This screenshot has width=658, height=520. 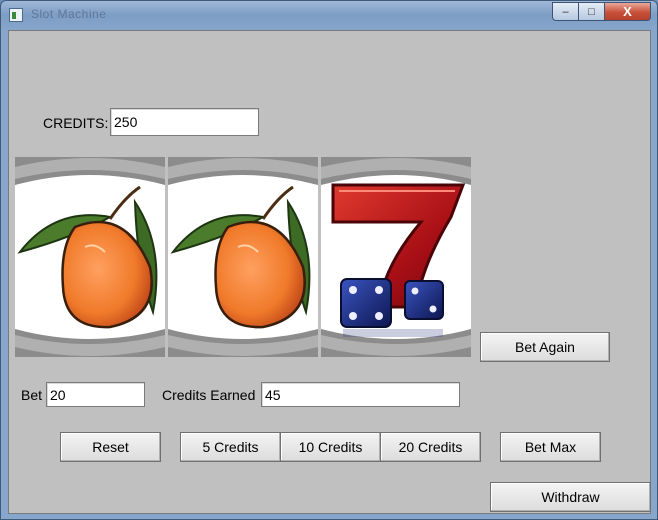 I want to click on reset-button: Reset, so click(x=110, y=447).